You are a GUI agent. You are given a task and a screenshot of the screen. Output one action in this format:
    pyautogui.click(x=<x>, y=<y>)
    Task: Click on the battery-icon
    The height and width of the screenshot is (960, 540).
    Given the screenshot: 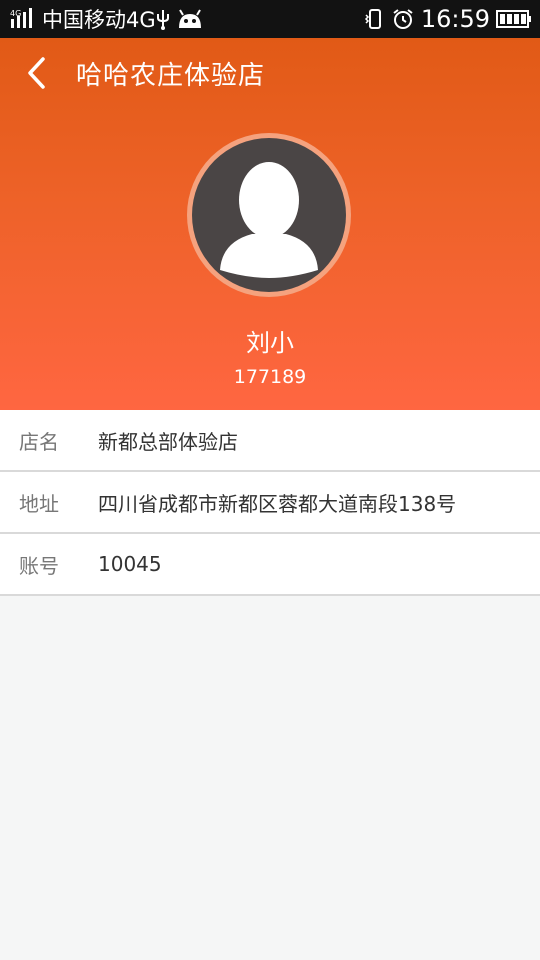 What is the action you would take?
    pyautogui.click(x=514, y=19)
    